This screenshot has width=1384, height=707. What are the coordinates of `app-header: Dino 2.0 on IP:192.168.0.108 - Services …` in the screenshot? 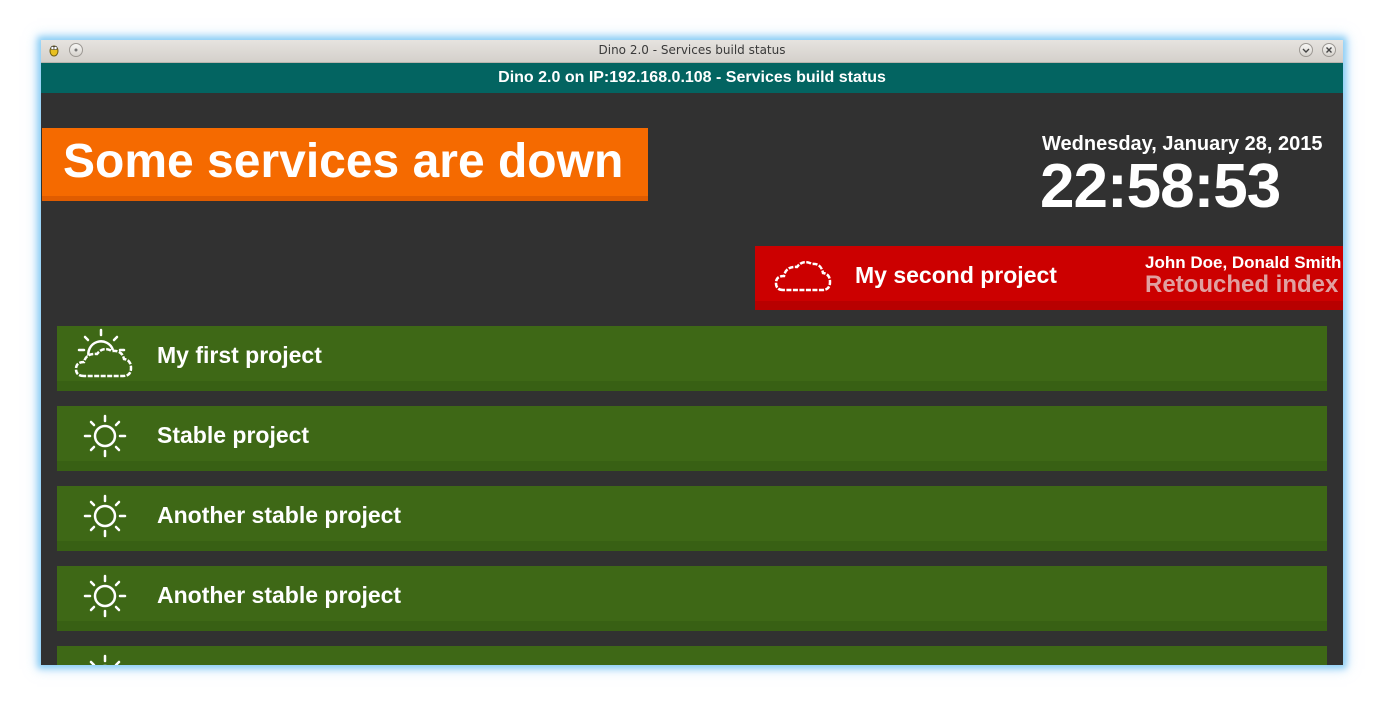 It's located at (692, 78).